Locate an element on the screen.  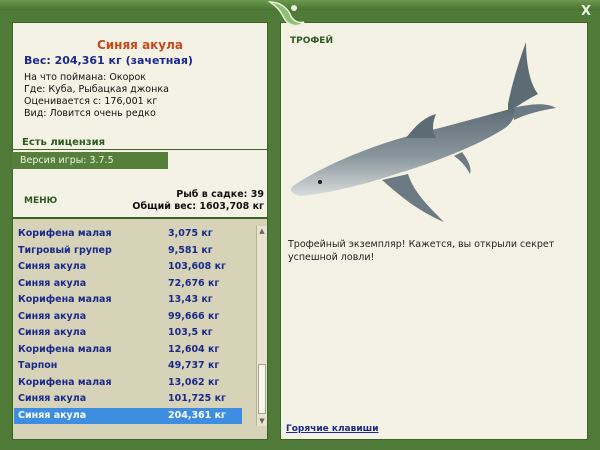
catch-list-item: Тигровый групер 9,581 кг is located at coordinates (128, 251).